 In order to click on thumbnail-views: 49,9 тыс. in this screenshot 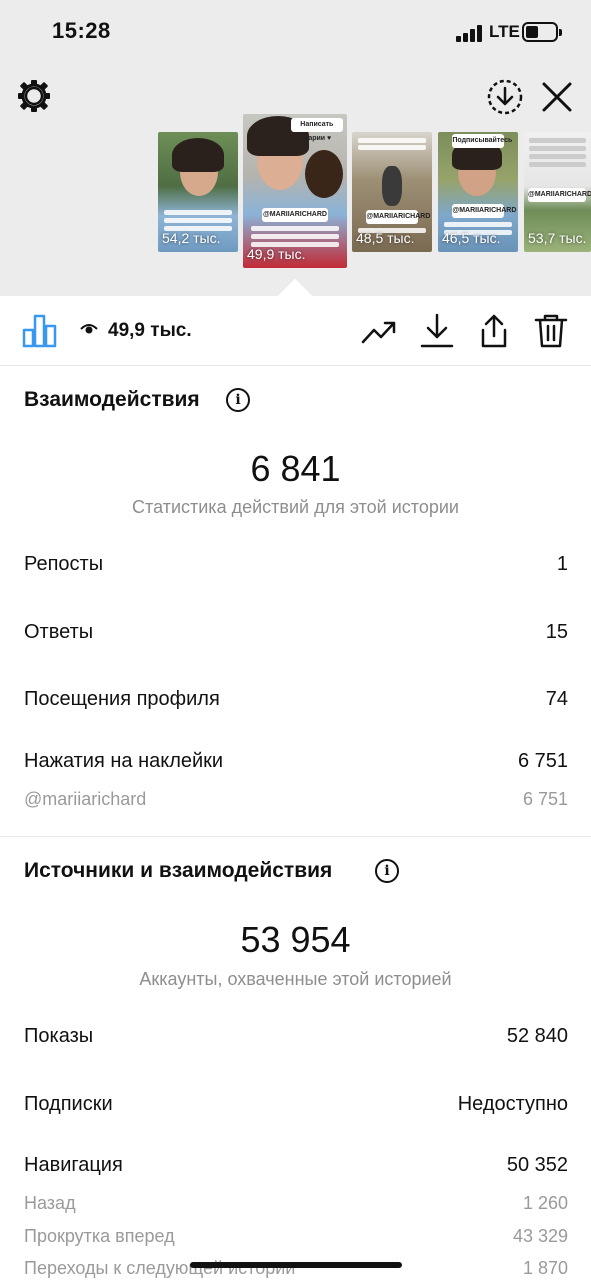, I will do `click(276, 254)`.